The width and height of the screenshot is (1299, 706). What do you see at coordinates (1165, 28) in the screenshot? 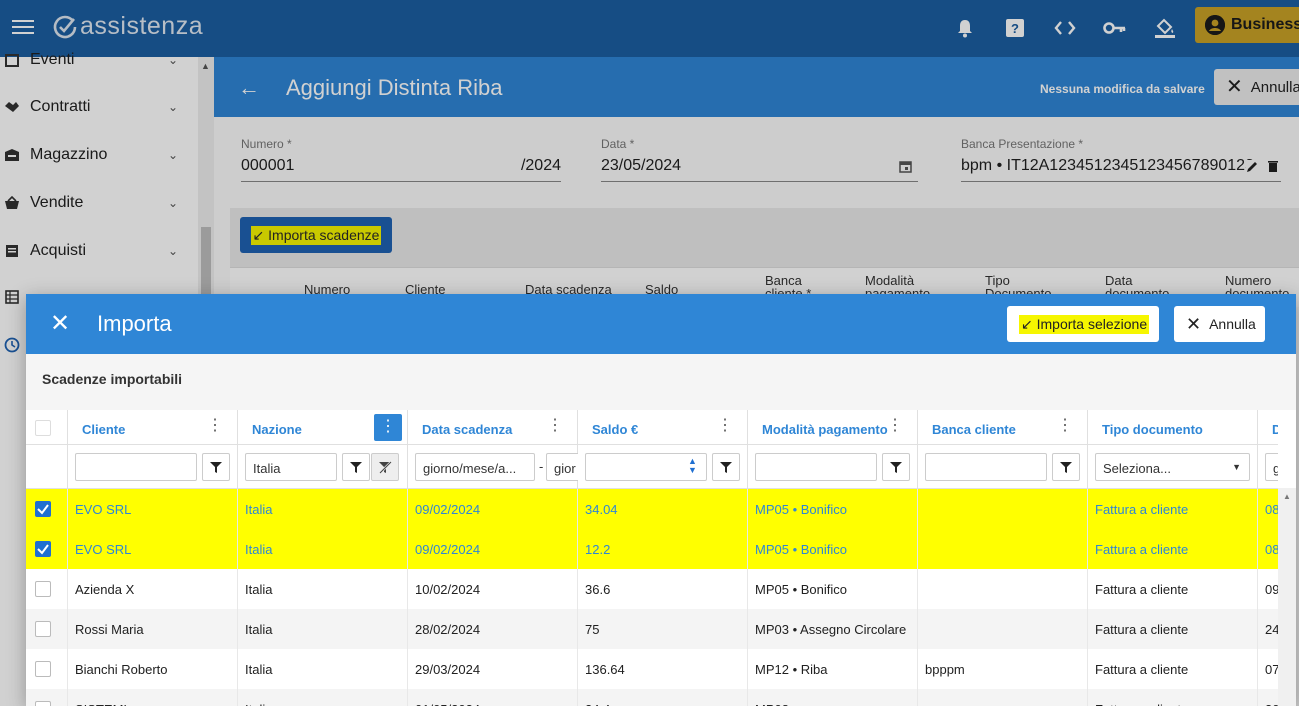
I see `paint-bucket-icon` at bounding box center [1165, 28].